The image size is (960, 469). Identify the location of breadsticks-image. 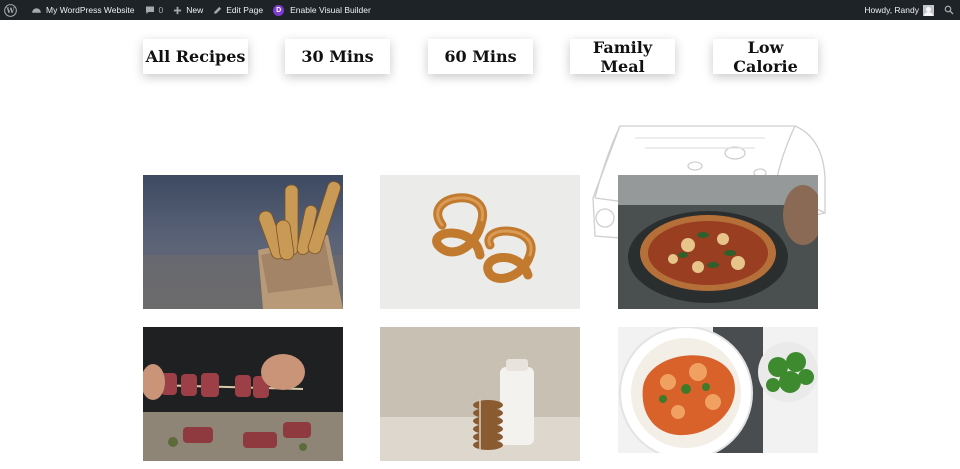
(243, 242).